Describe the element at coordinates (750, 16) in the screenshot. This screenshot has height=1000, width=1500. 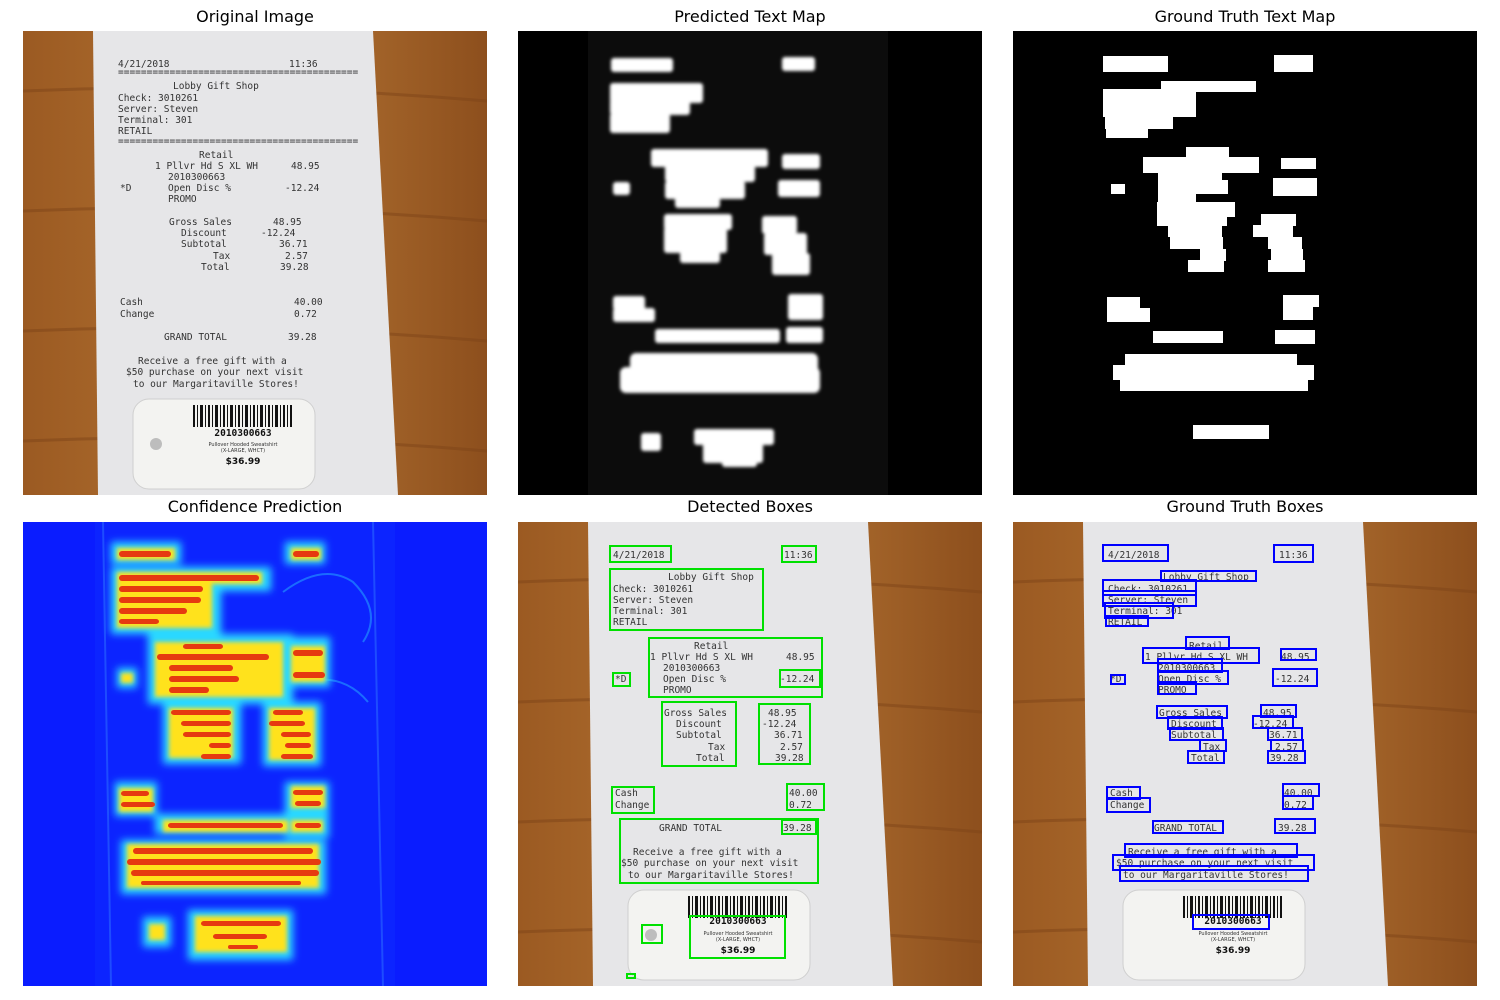
I see `panel-title-predicted-map: Predicted Text Map` at that location.